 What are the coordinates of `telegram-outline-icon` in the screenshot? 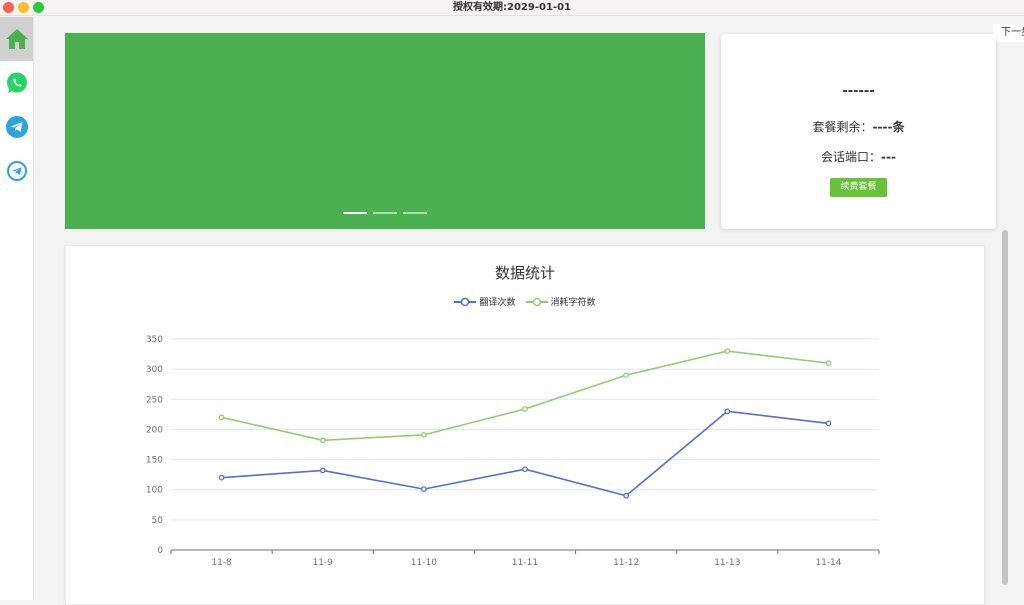 It's located at (16, 171).